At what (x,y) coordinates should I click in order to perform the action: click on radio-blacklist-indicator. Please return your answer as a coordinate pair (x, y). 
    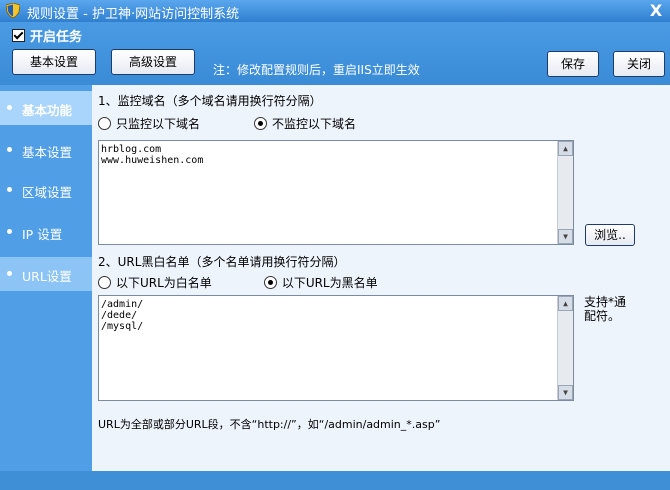
    Looking at the image, I should click on (270, 282).